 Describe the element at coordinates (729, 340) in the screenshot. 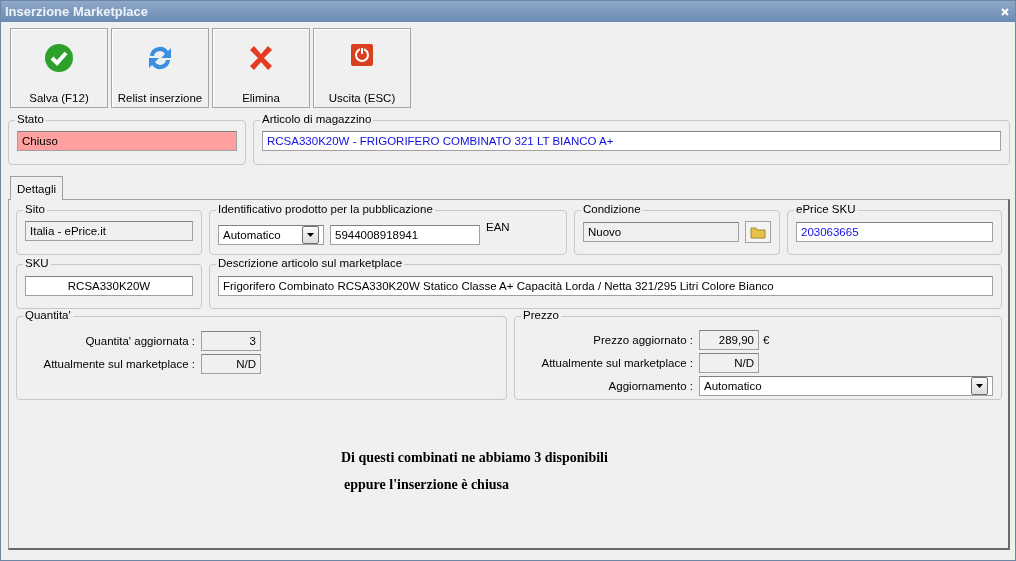

I see `value-field: 289,90` at that location.